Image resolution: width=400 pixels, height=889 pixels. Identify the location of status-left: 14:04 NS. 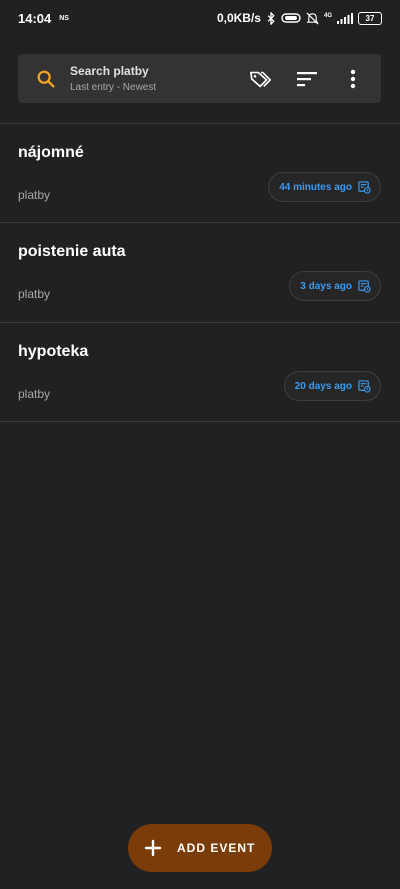
(43, 18).